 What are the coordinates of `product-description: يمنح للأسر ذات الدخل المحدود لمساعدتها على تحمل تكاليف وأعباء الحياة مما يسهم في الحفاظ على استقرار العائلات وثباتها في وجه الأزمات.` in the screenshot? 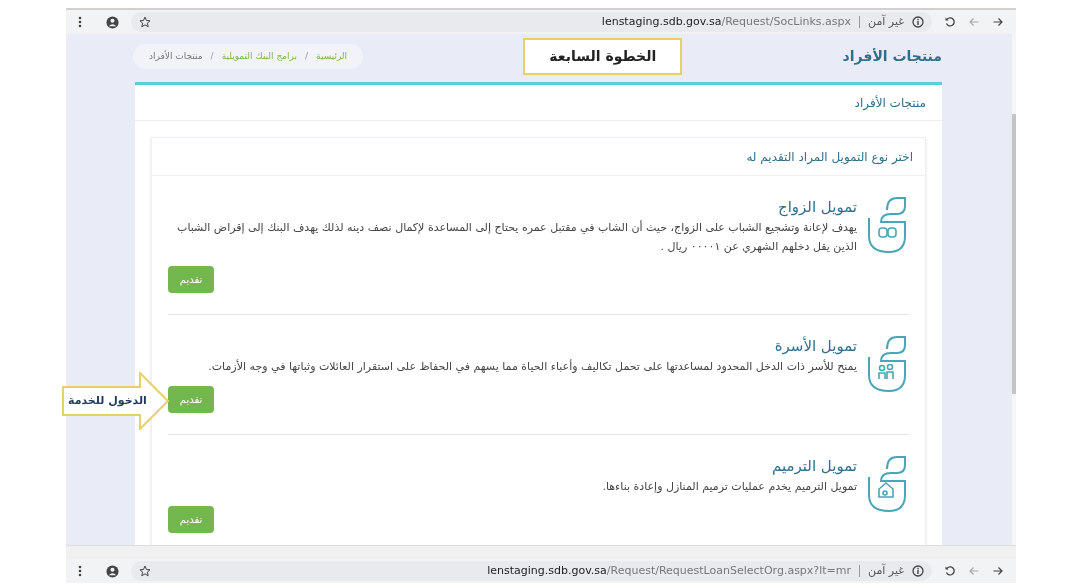 It's located at (532, 366).